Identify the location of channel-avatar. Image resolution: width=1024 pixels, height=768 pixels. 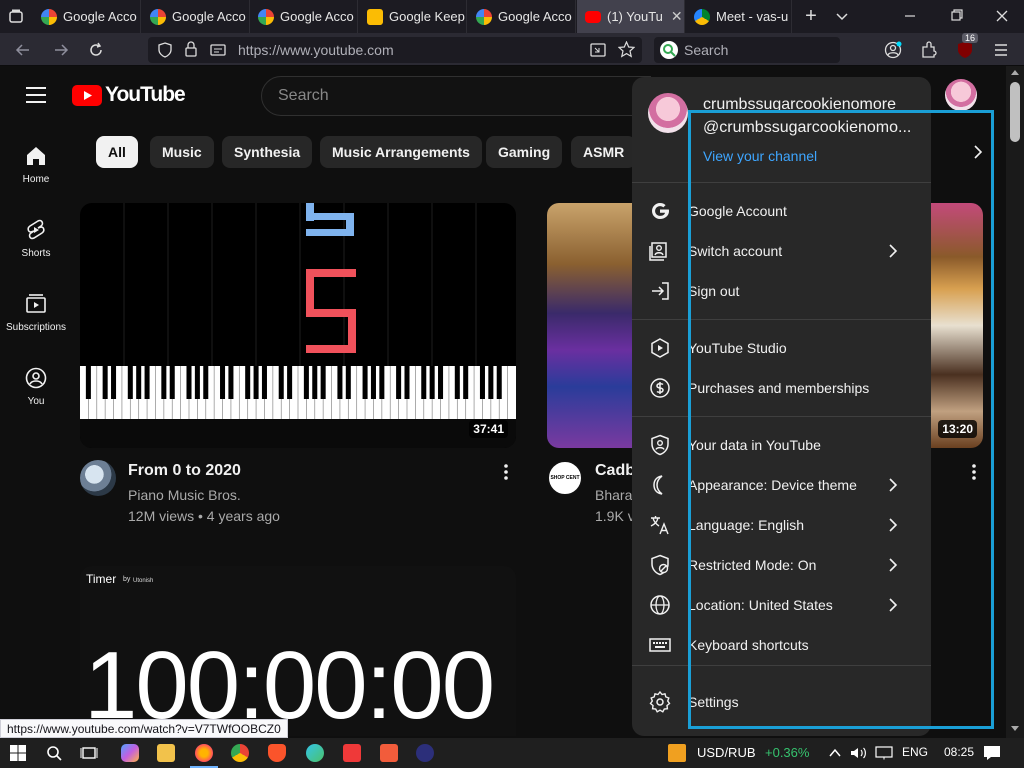
(98, 478).